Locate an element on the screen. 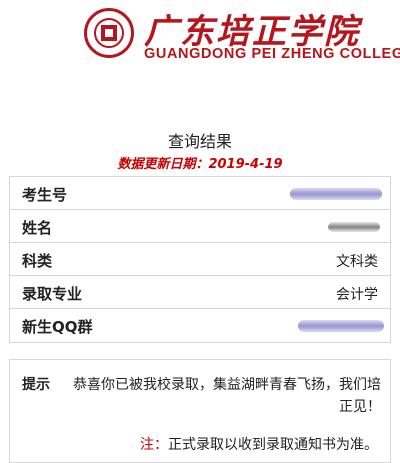  college-name-en: GUANGDONG PEI ZHENG COLLEGE is located at coordinates (272, 54).